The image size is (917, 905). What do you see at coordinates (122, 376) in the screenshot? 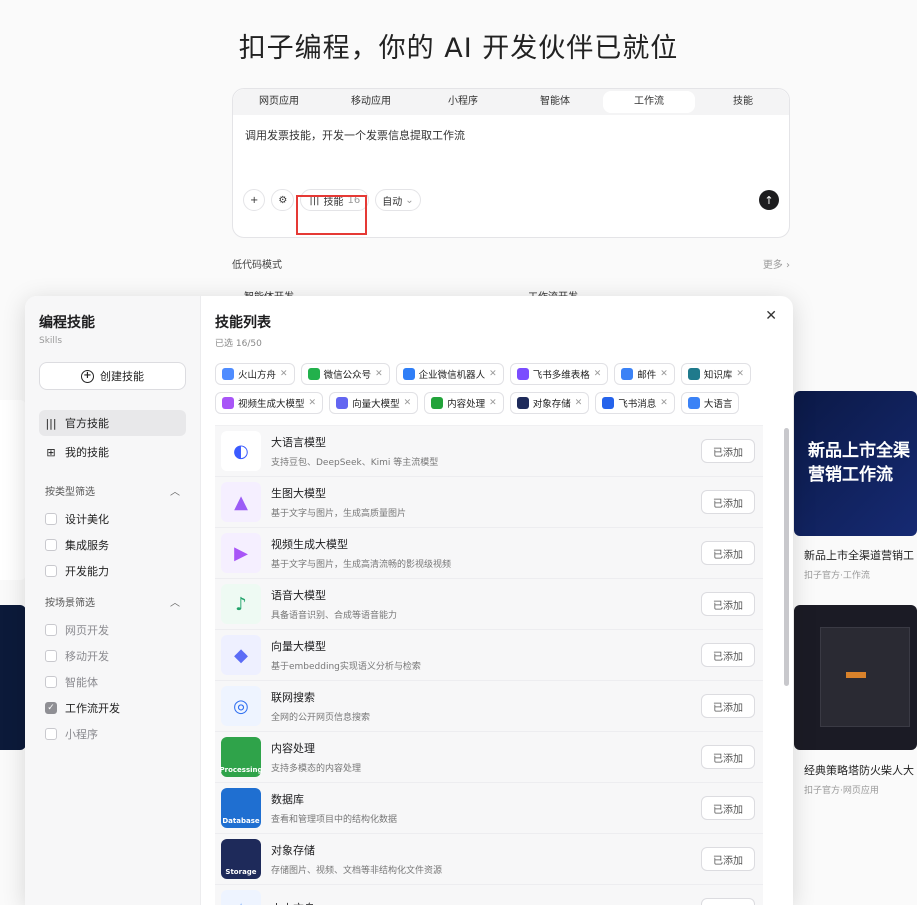
I see `create-skill-label: 创建技能` at bounding box center [122, 376].